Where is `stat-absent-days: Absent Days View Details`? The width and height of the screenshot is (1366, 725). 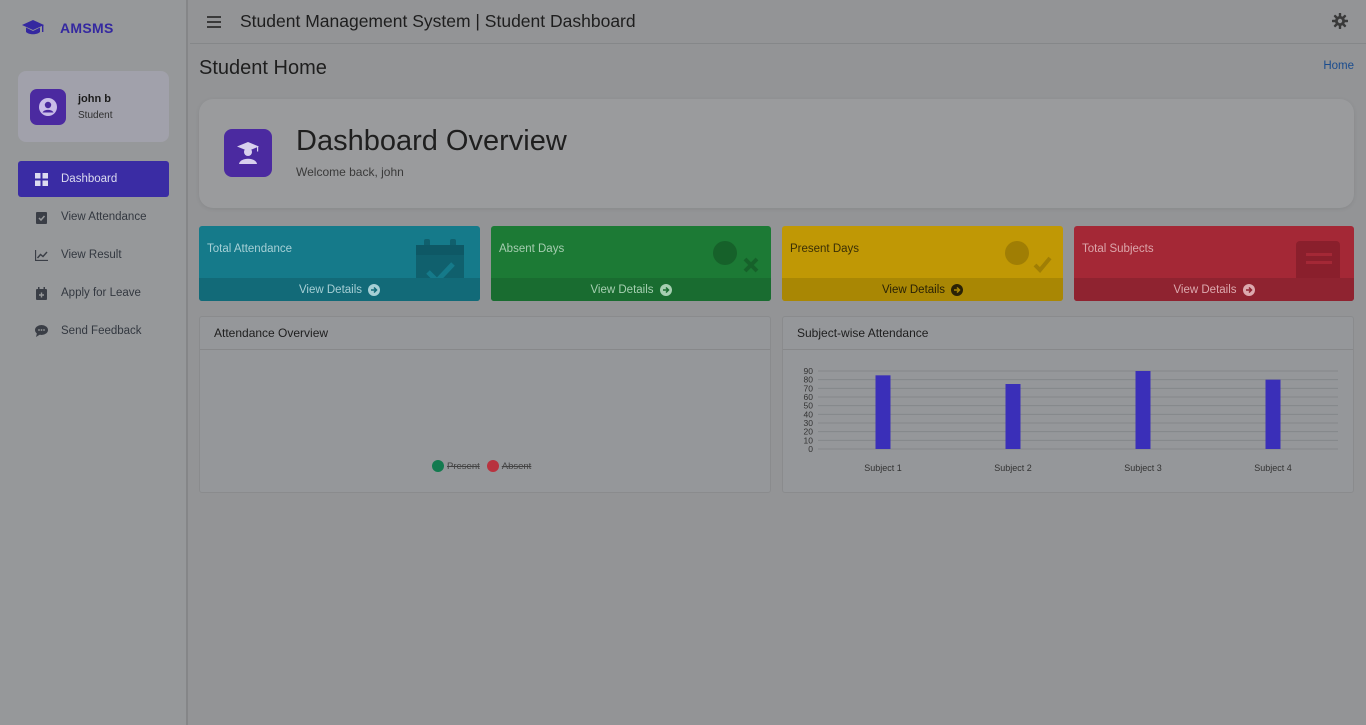
stat-absent-days: Absent Days View Details is located at coordinates (631, 263).